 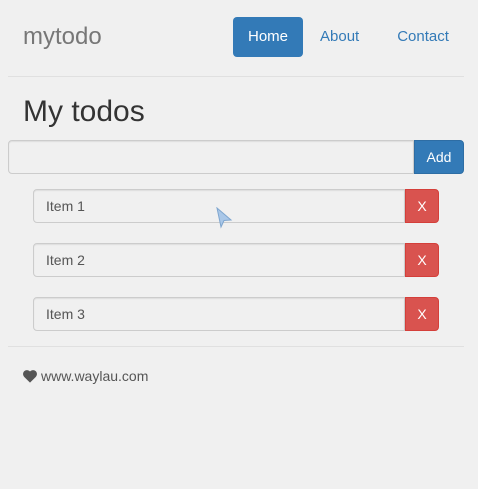 I want to click on nav-home: Home, so click(x=268, y=37).